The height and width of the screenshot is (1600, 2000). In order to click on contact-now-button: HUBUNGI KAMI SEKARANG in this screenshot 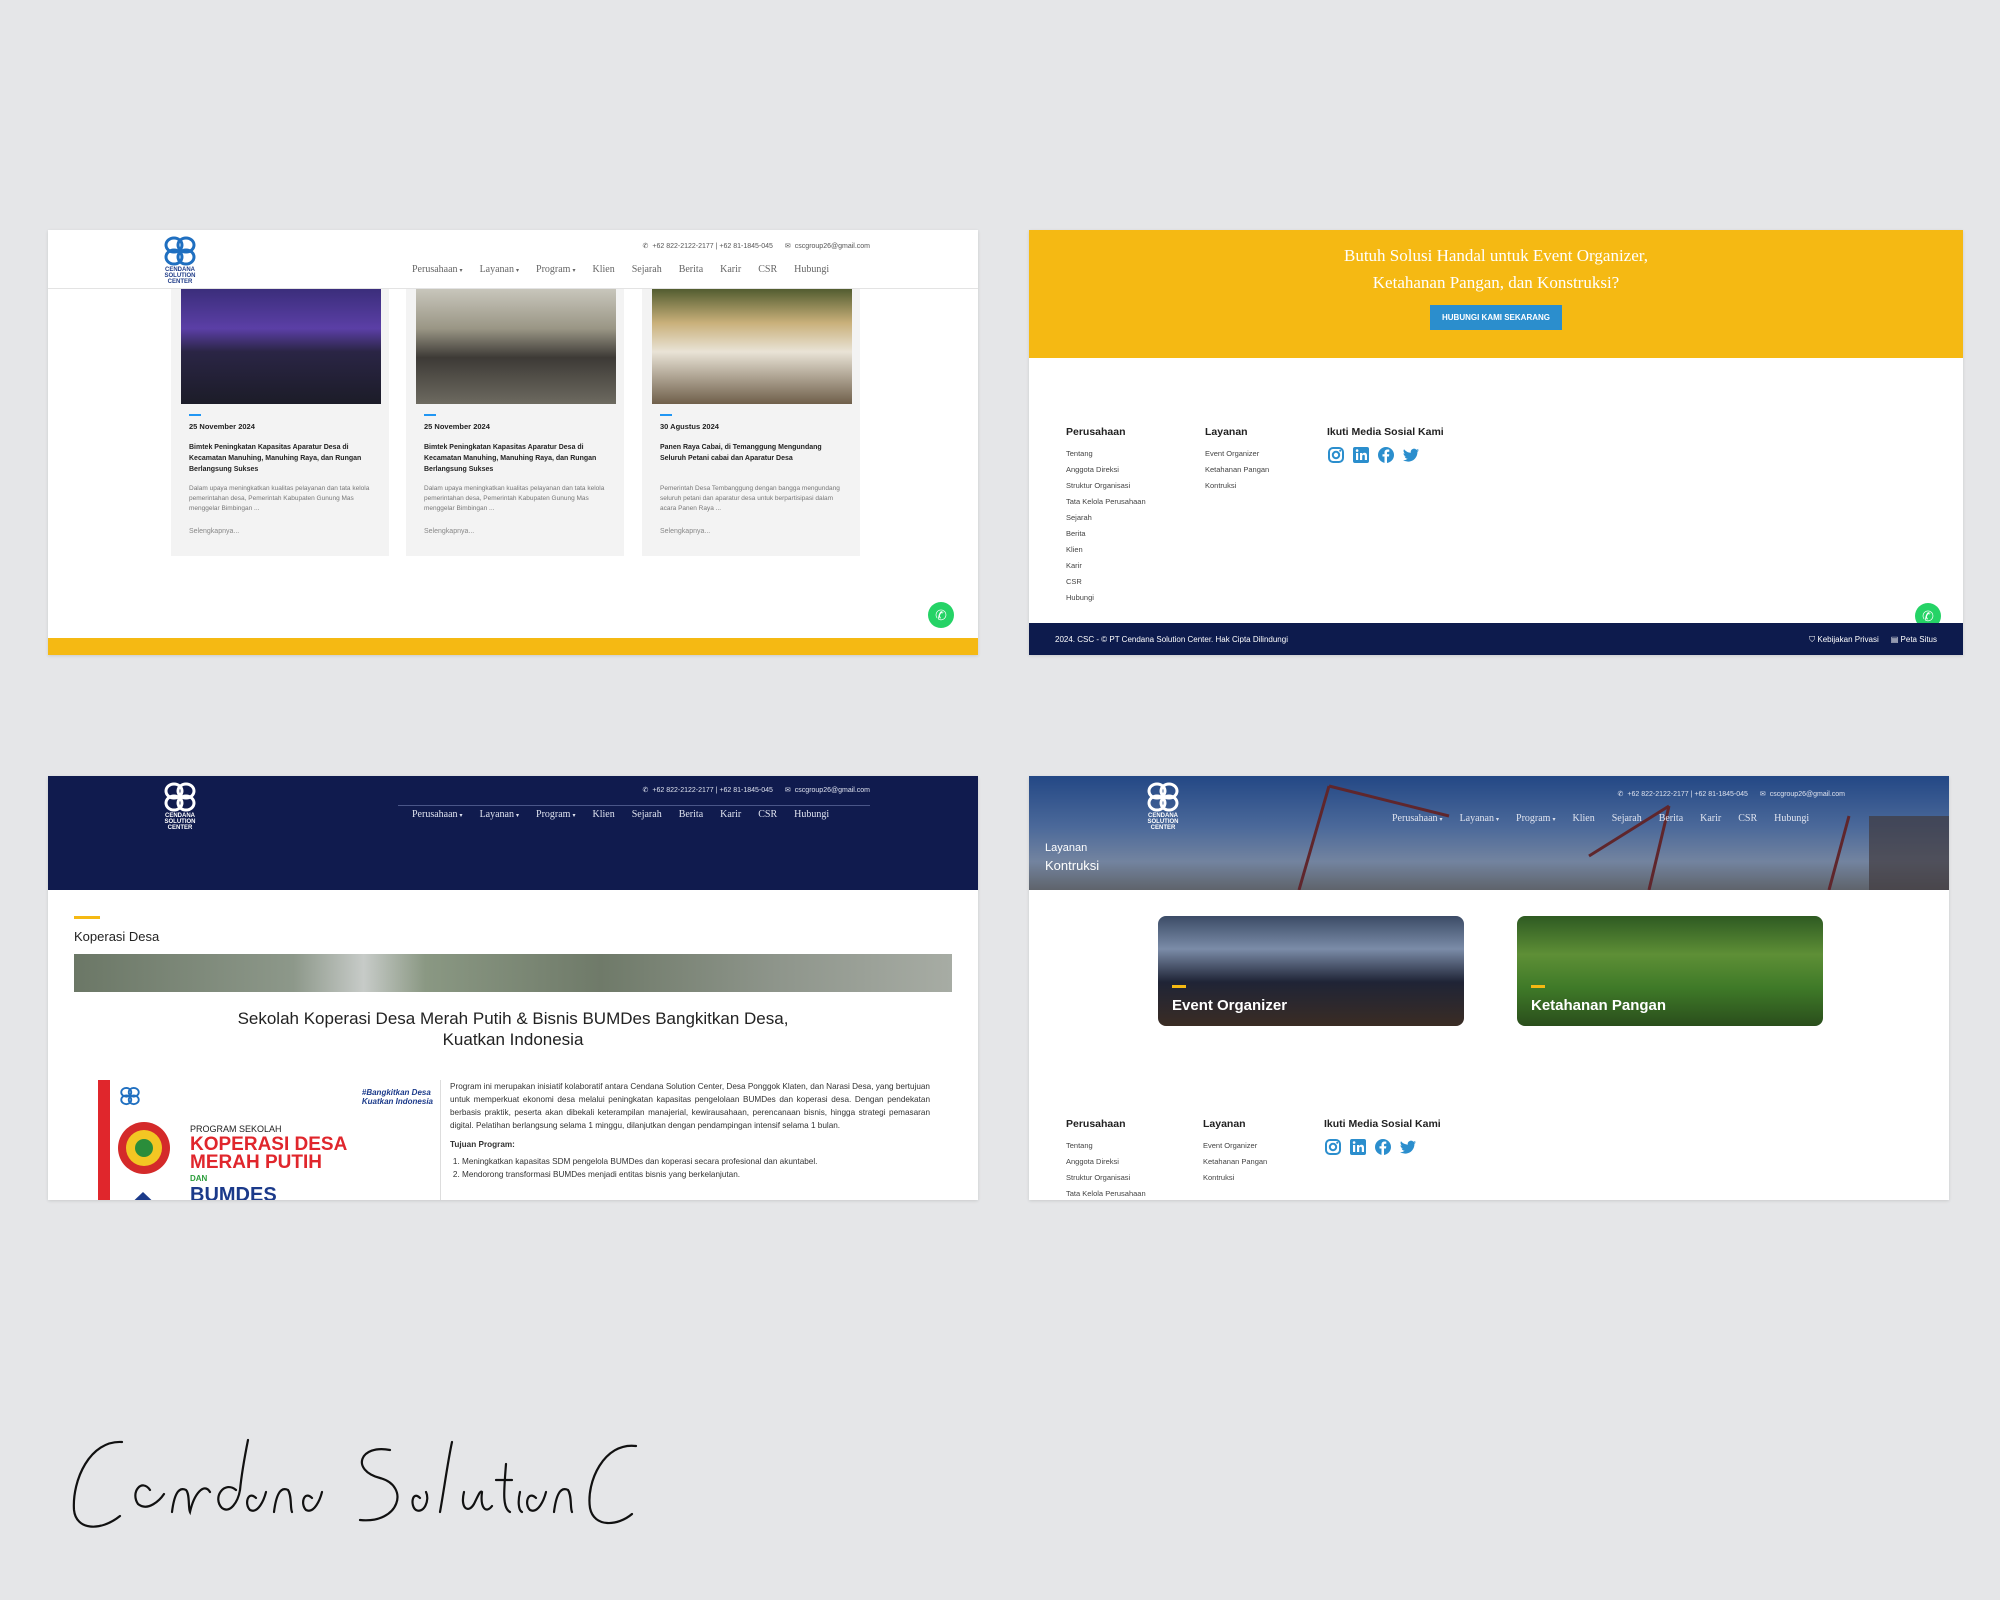, I will do `click(1496, 317)`.